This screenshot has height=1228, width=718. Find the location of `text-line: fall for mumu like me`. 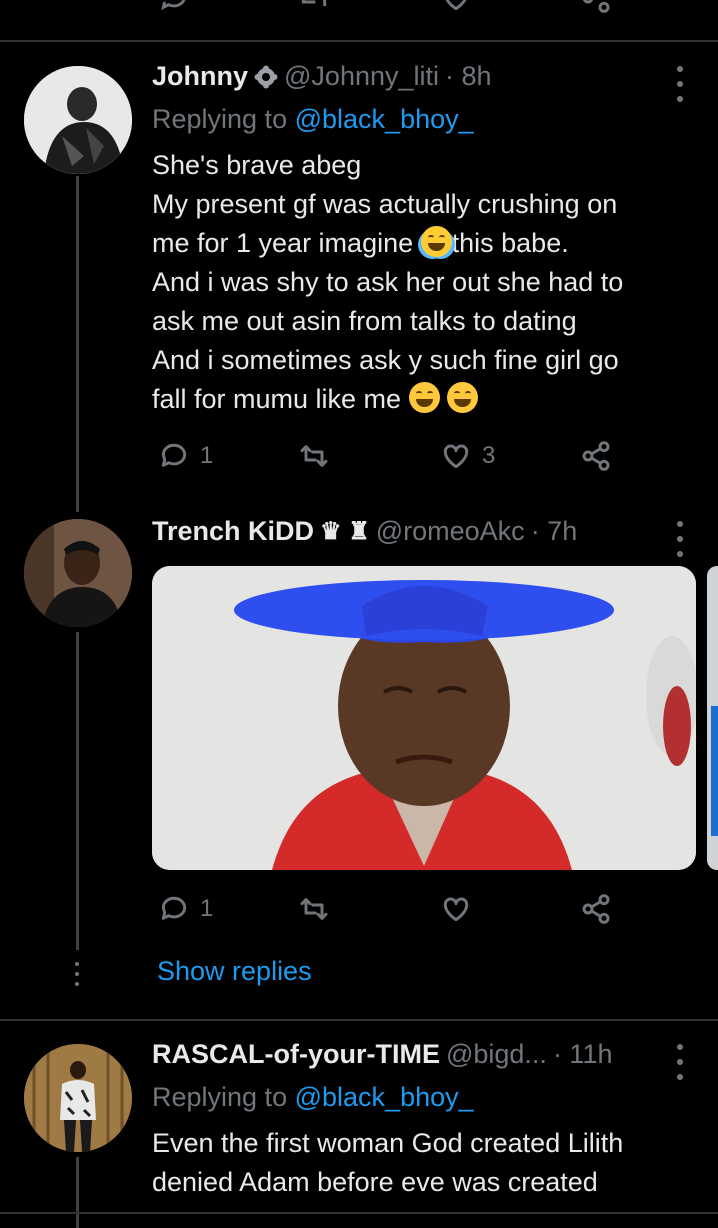

text-line: fall for mumu like me is located at coordinates (422, 399).